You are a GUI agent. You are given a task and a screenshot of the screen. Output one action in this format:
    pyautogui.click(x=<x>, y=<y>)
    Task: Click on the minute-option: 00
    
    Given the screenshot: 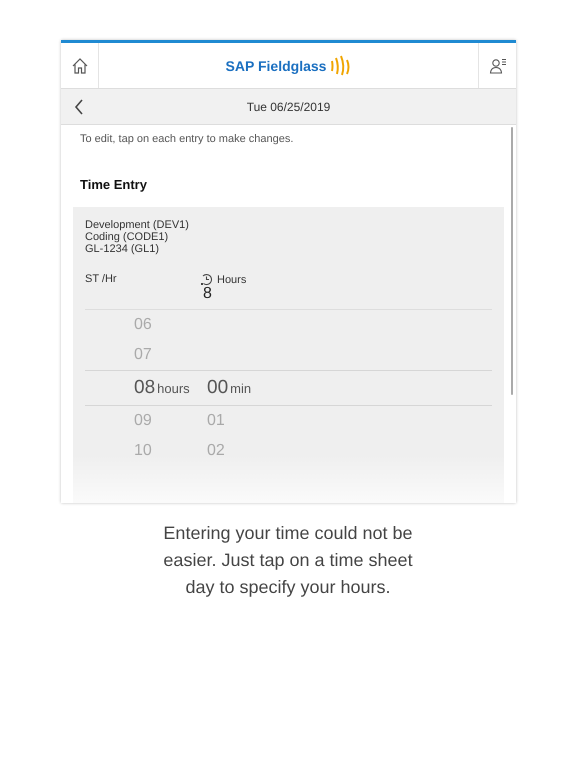 What is the action you would take?
    pyautogui.click(x=217, y=388)
    